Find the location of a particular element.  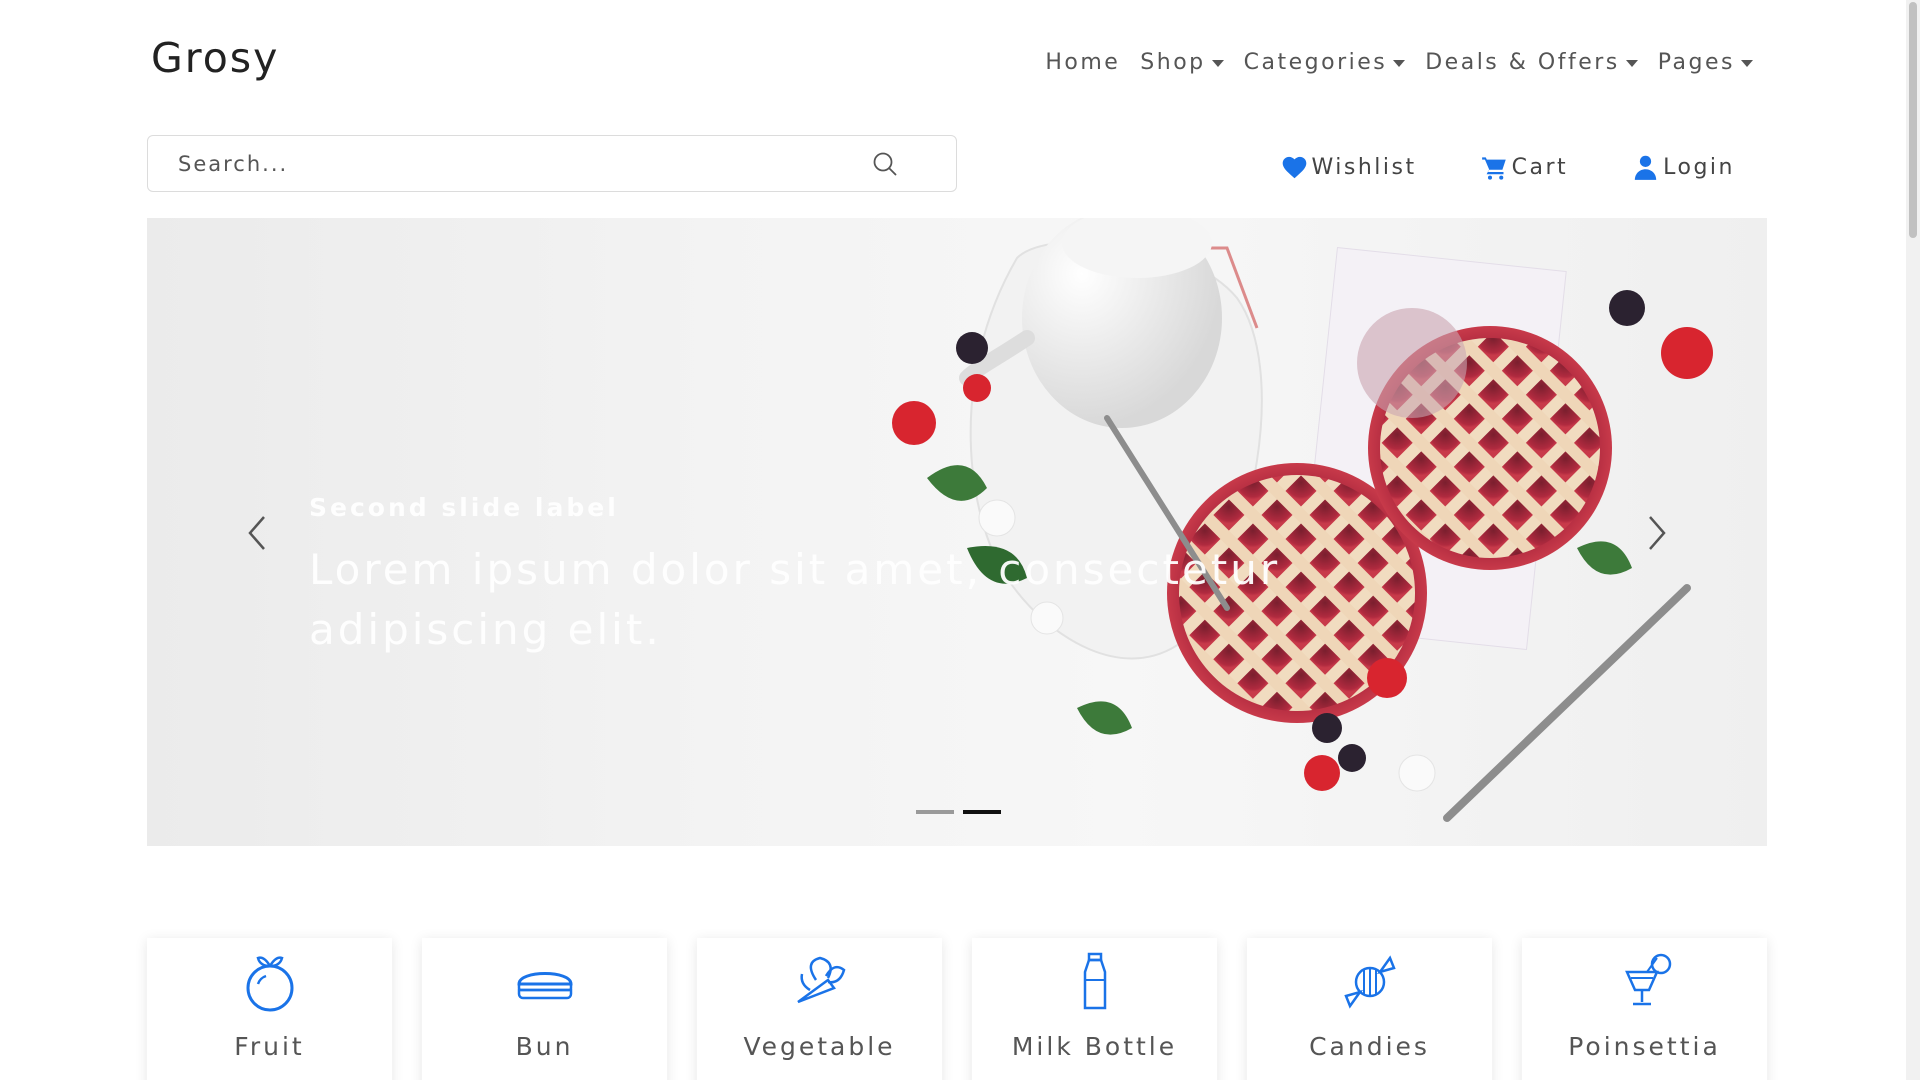

nav-shop-label: Shop is located at coordinates (1173, 62).